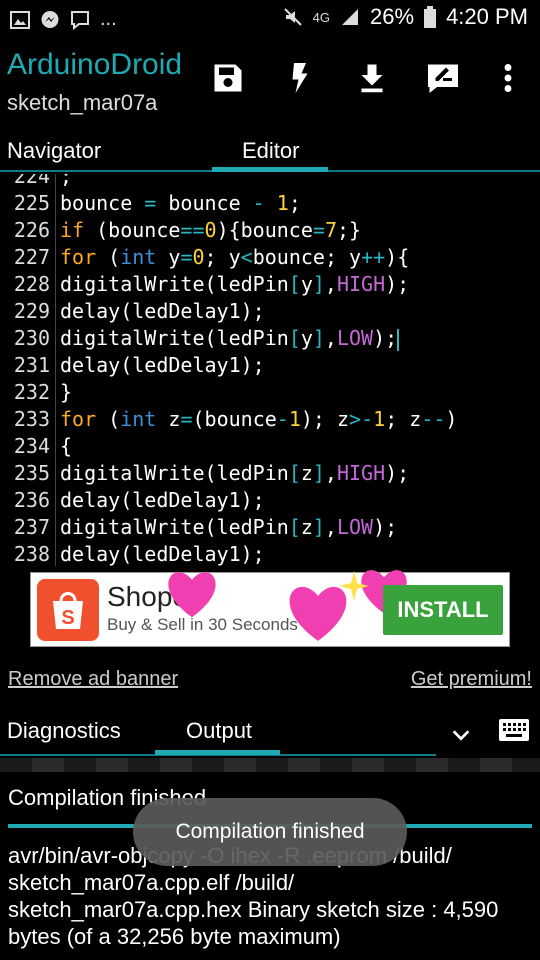 The height and width of the screenshot is (960, 540). Describe the element at coordinates (514, 730) in the screenshot. I see `keyboard-icon` at that location.